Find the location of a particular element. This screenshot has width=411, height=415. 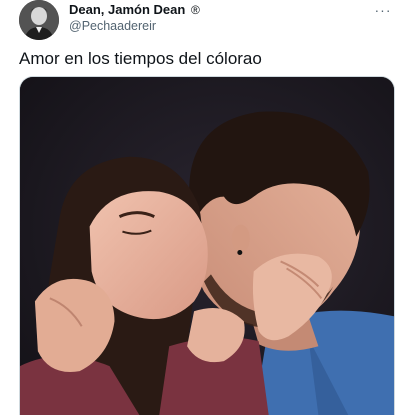

author-display-name: Dean, Jamón Dean ® is located at coordinates (134, 10).